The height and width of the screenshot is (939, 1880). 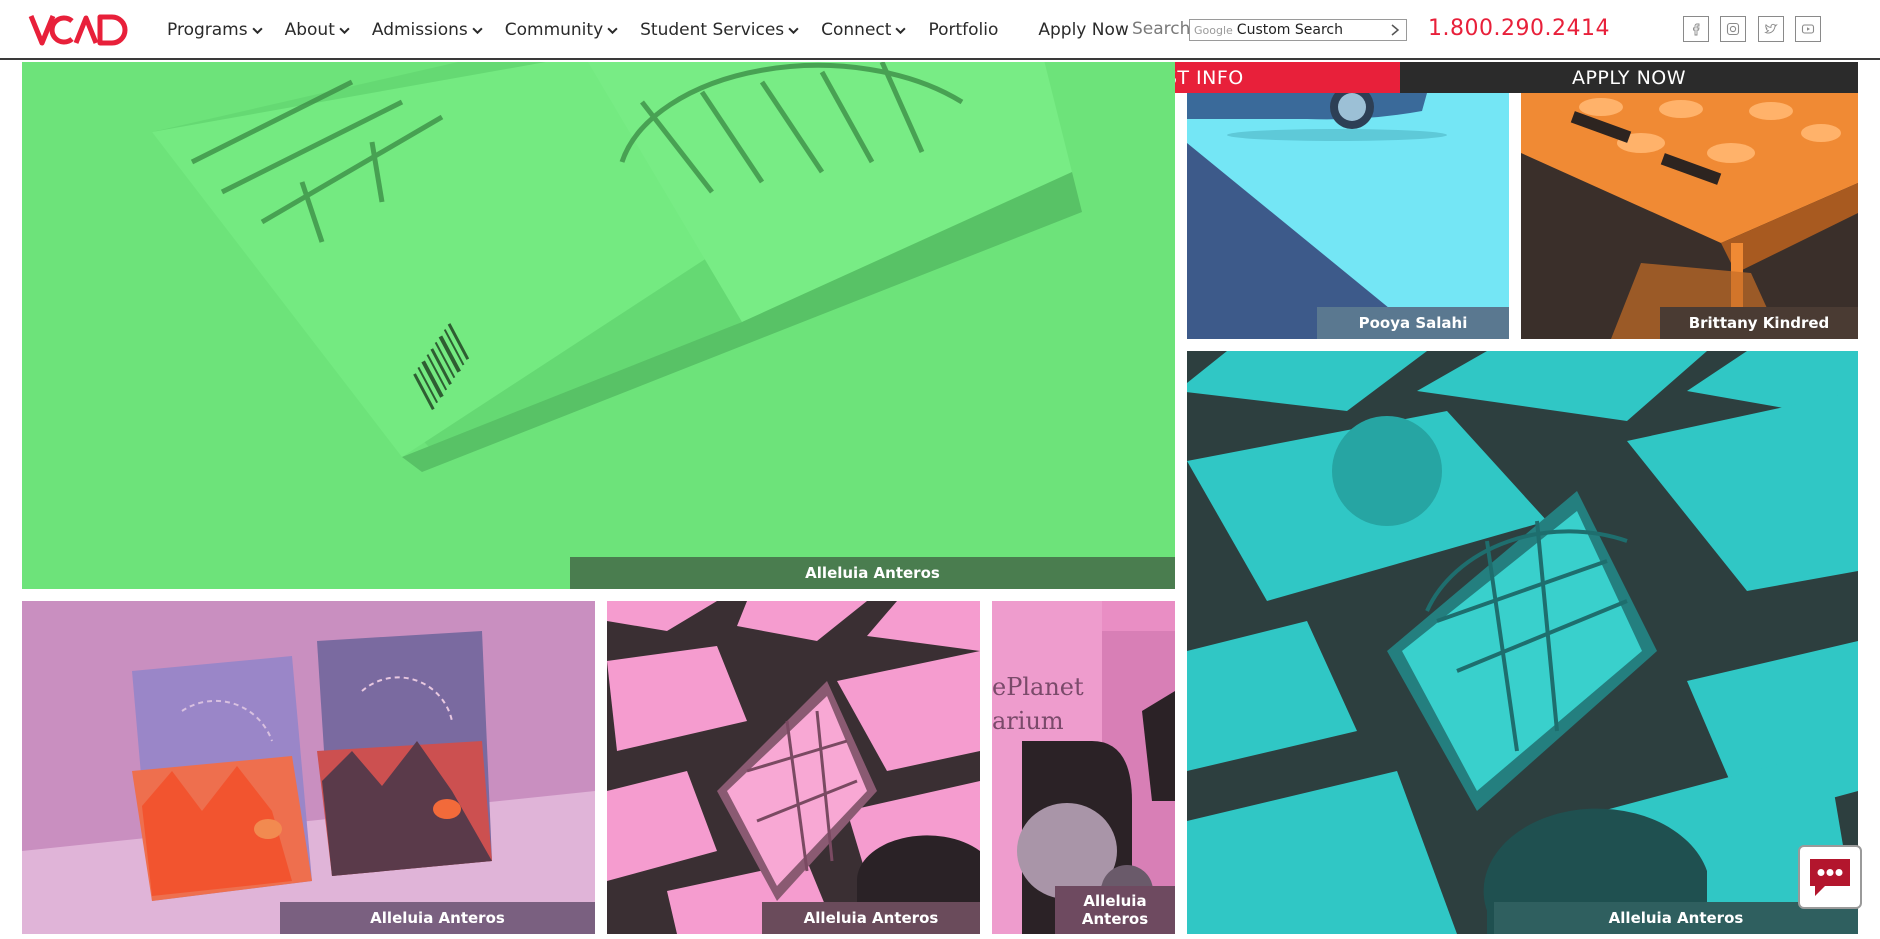 I want to click on nav-admissions: Admissions, so click(x=427, y=30).